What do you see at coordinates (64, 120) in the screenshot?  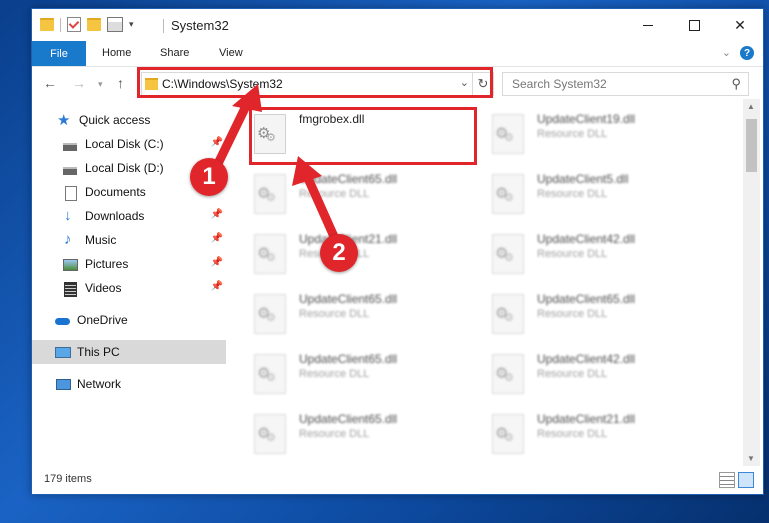 I see `star-icon: ★` at bounding box center [64, 120].